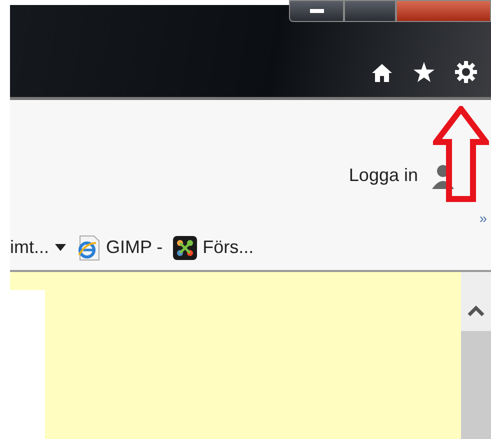 This screenshot has height=439, width=491. I want to click on login-link: Logga in, so click(383, 175).